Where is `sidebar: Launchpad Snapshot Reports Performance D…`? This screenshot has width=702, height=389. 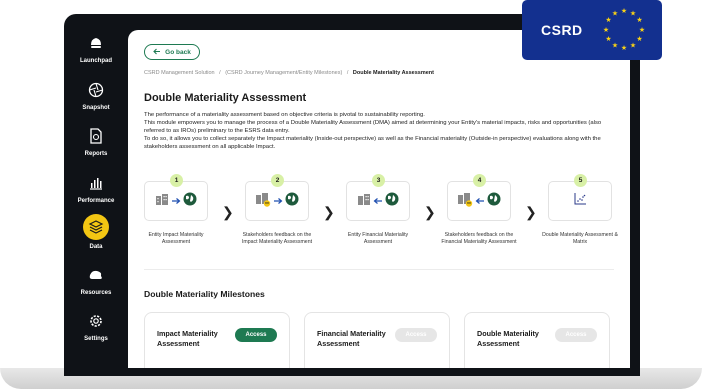
sidebar: Launchpad Snapshot Reports Performance D… is located at coordinates (96, 191).